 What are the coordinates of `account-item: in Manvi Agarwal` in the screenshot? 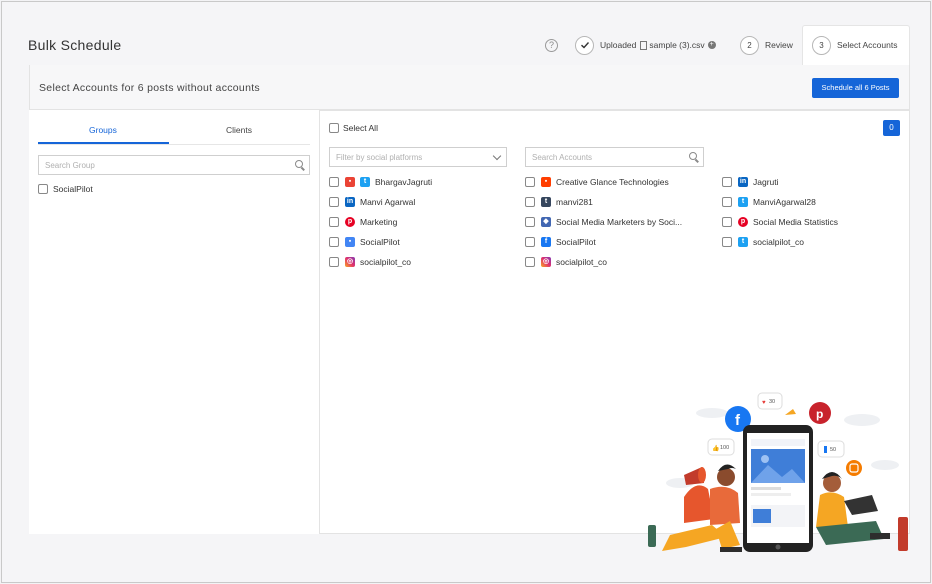 It's located at (372, 202).